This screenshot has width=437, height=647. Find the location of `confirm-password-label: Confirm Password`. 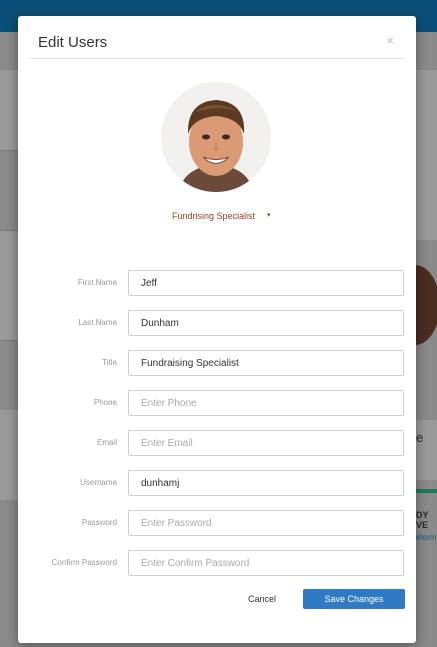

confirm-password-label: Confirm Password is located at coordinates (84, 562).